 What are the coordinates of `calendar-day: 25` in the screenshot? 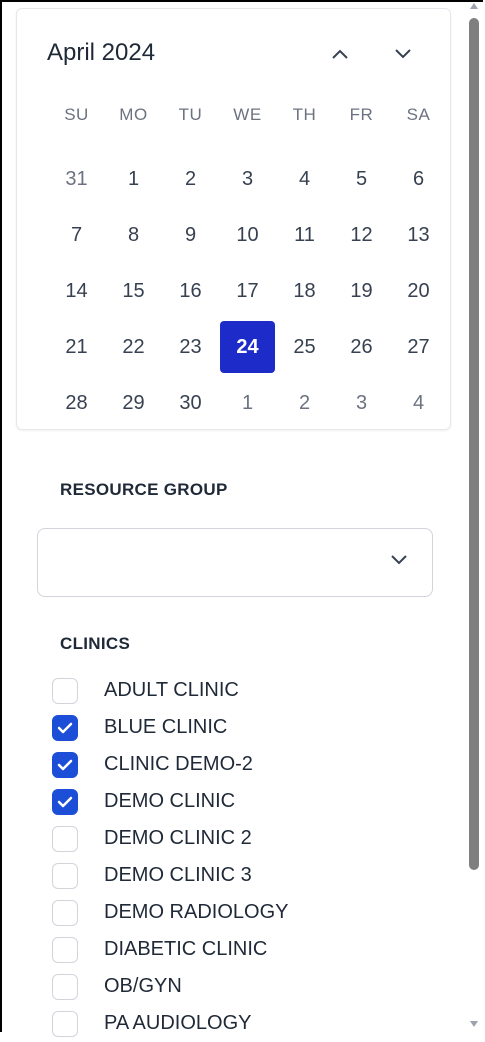 It's located at (304, 347).